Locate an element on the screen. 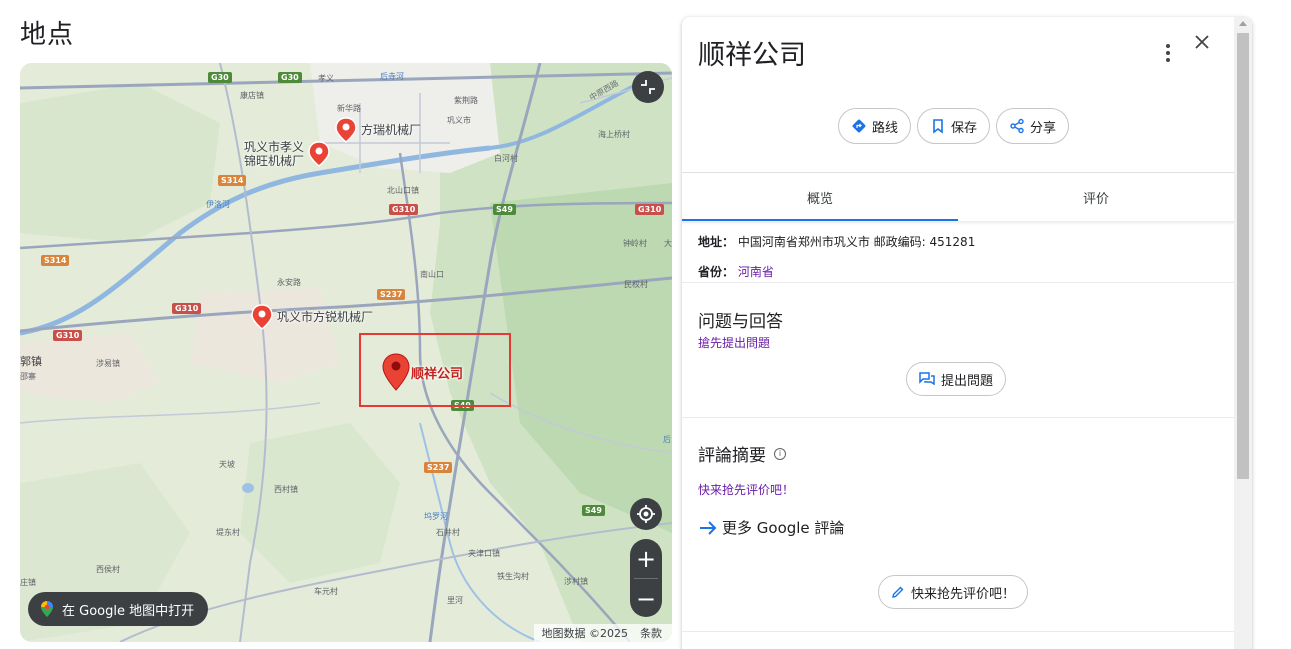 Image resolution: width=1291 pixels, height=649 pixels. province-link: 河南省 is located at coordinates (756, 272).